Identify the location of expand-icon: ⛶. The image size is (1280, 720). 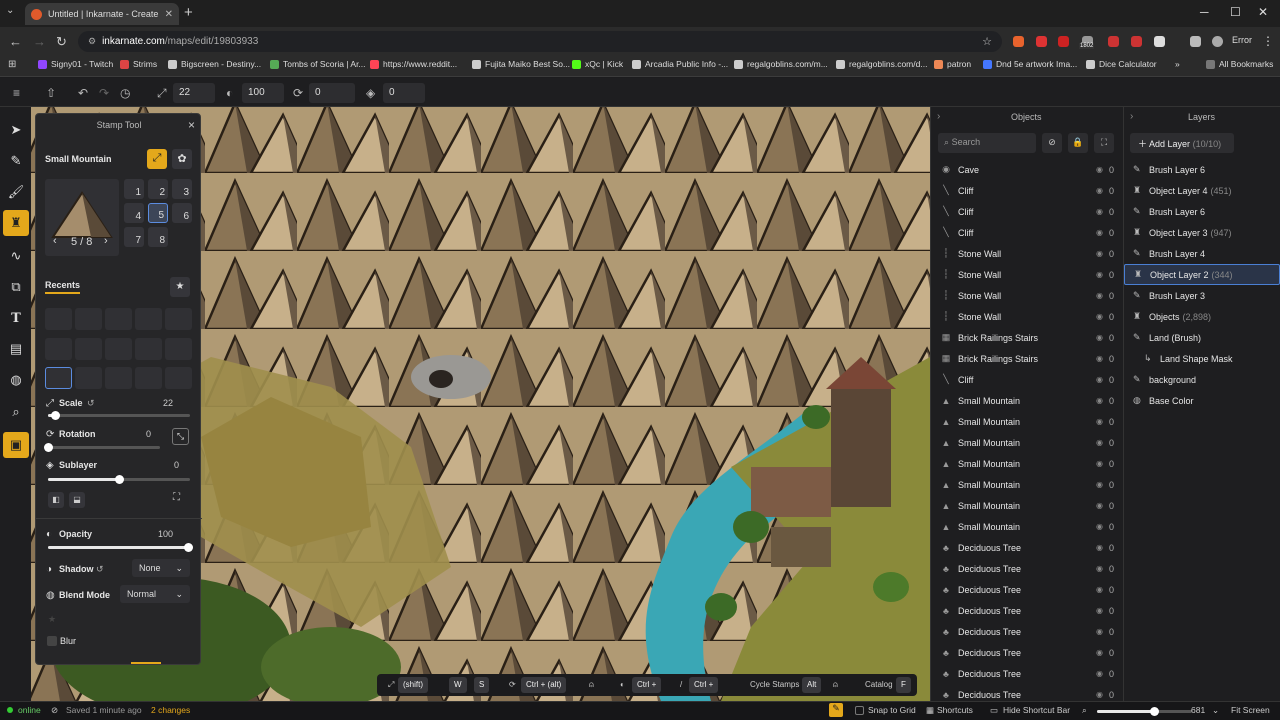
(176, 497).